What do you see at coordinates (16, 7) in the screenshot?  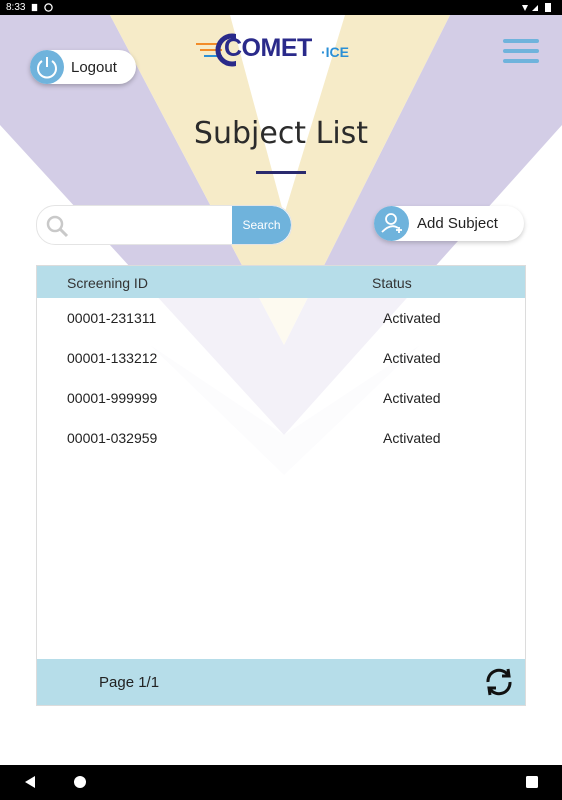 I see `status-time: 8:33` at bounding box center [16, 7].